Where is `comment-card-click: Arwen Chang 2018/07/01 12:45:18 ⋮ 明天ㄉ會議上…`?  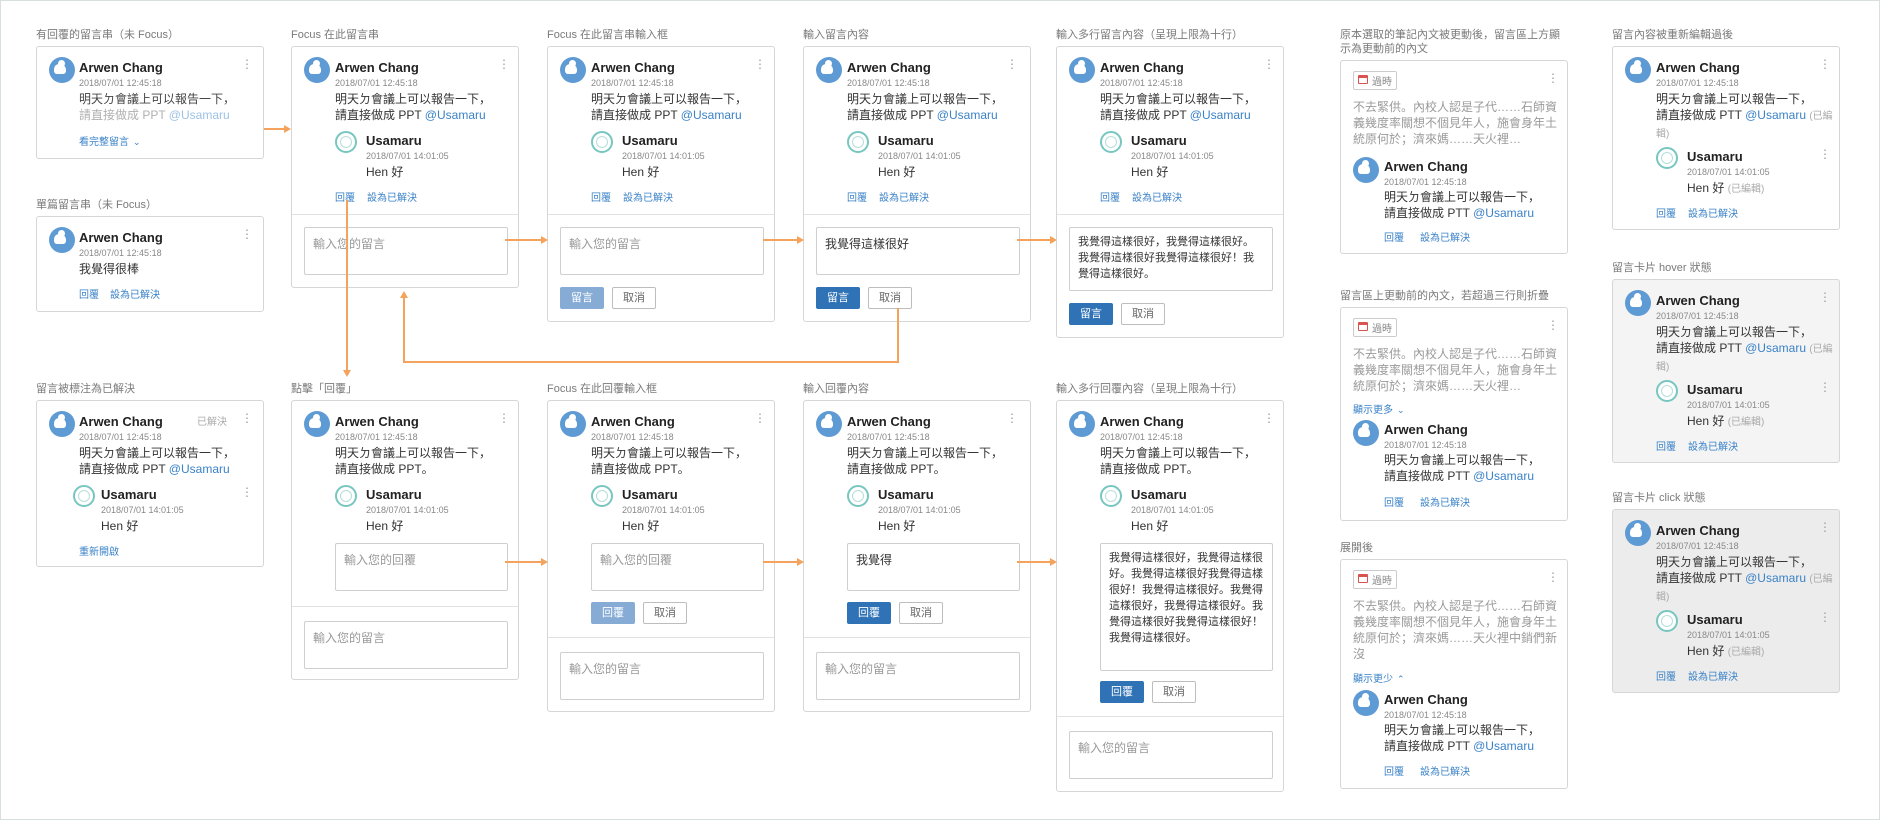 comment-card-click: Arwen Chang 2018/07/01 12:45:18 ⋮ 明天ㄉ會議上… is located at coordinates (1726, 601).